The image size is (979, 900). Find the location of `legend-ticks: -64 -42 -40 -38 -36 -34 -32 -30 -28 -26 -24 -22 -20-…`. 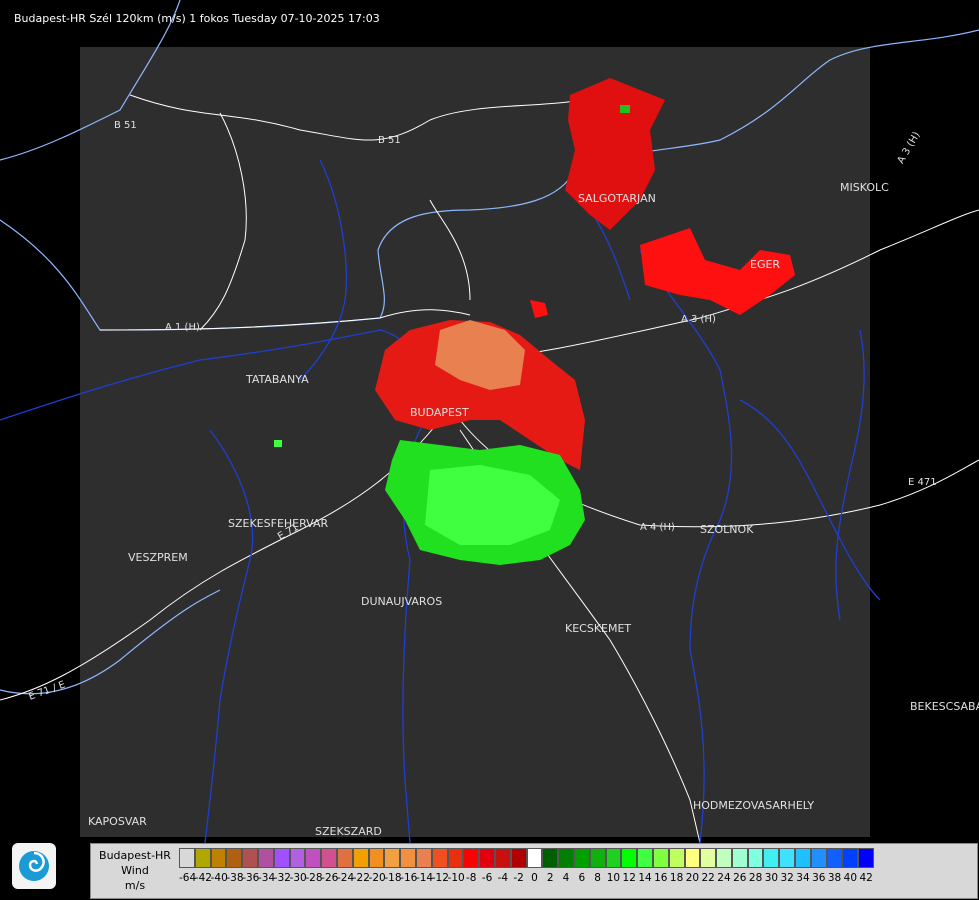

legend-ticks: -64 -42 -40 -38 -36 -34 -32 -30 -28 -26 -24 -22 -20-… is located at coordinates (526, 882).